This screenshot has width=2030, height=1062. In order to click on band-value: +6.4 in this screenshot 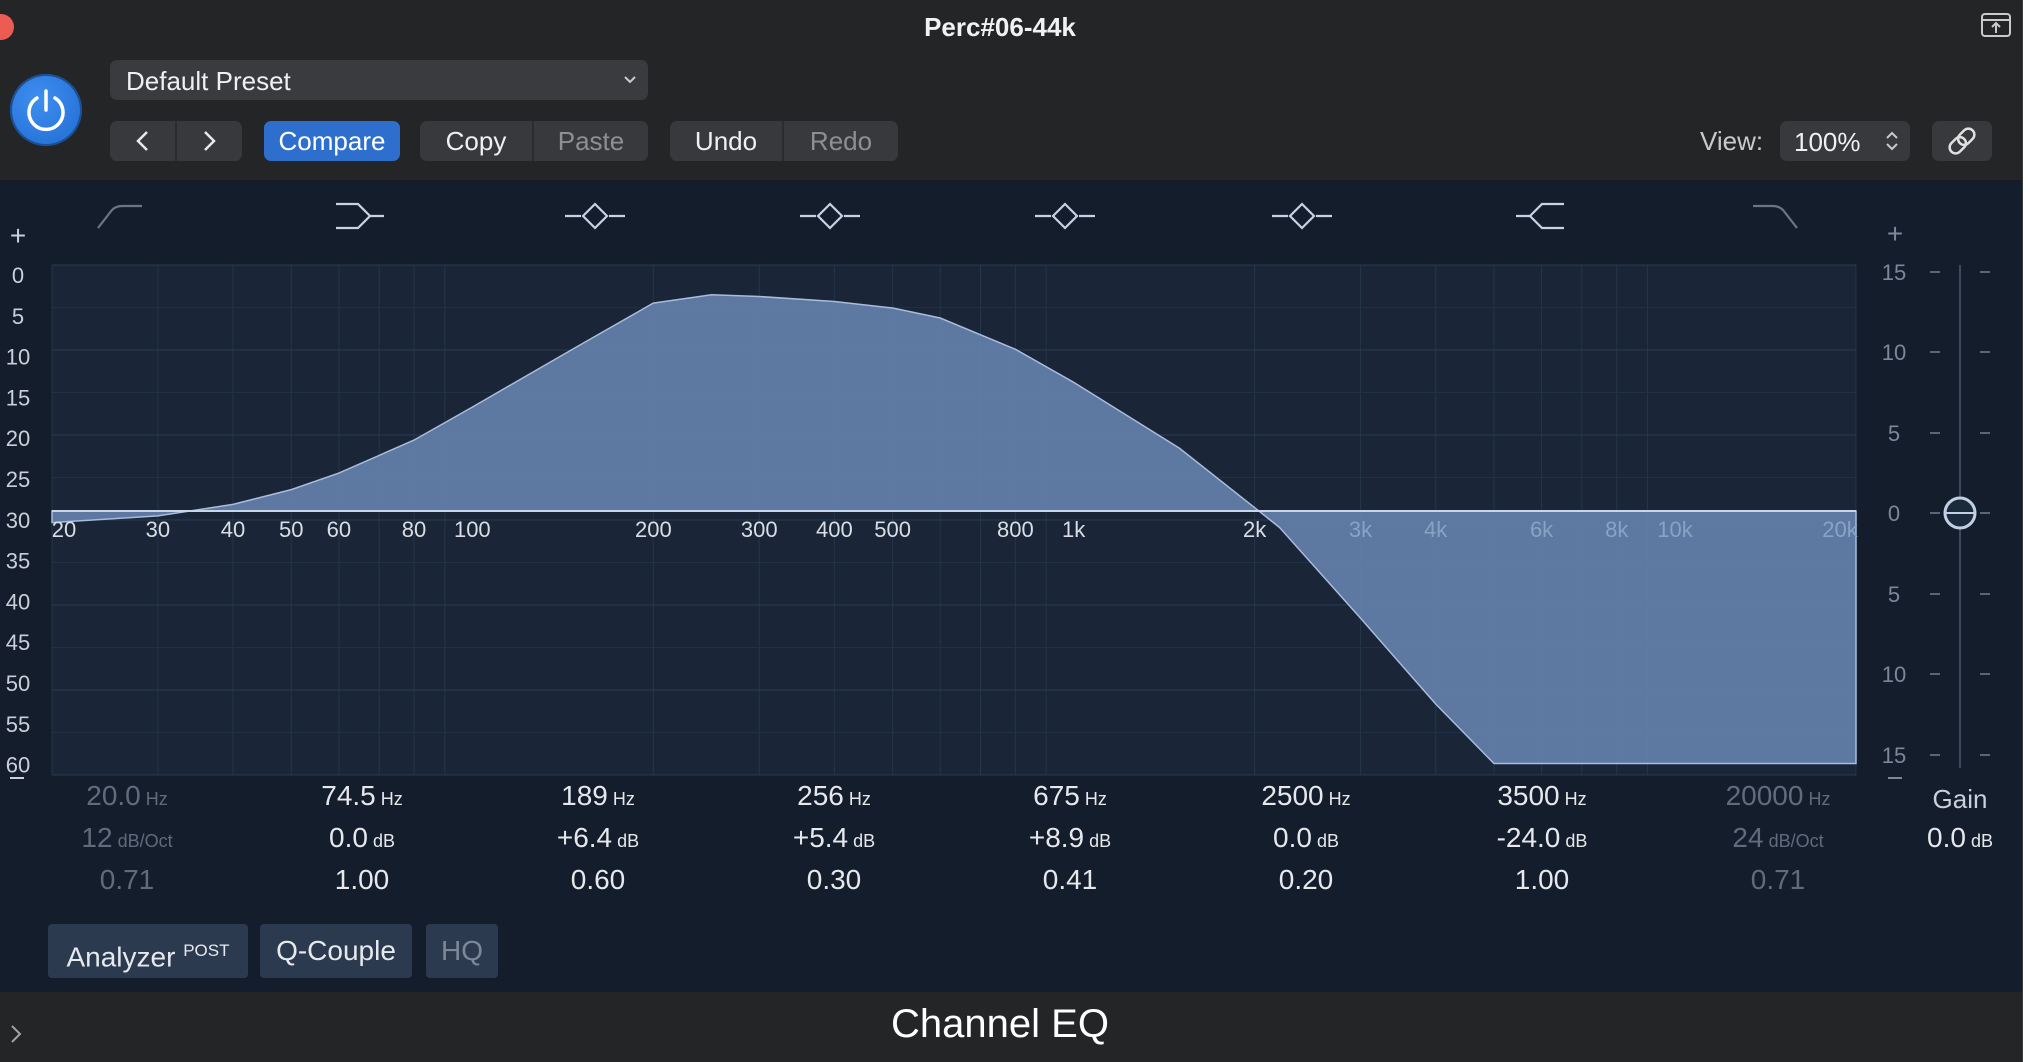, I will do `click(584, 837)`.